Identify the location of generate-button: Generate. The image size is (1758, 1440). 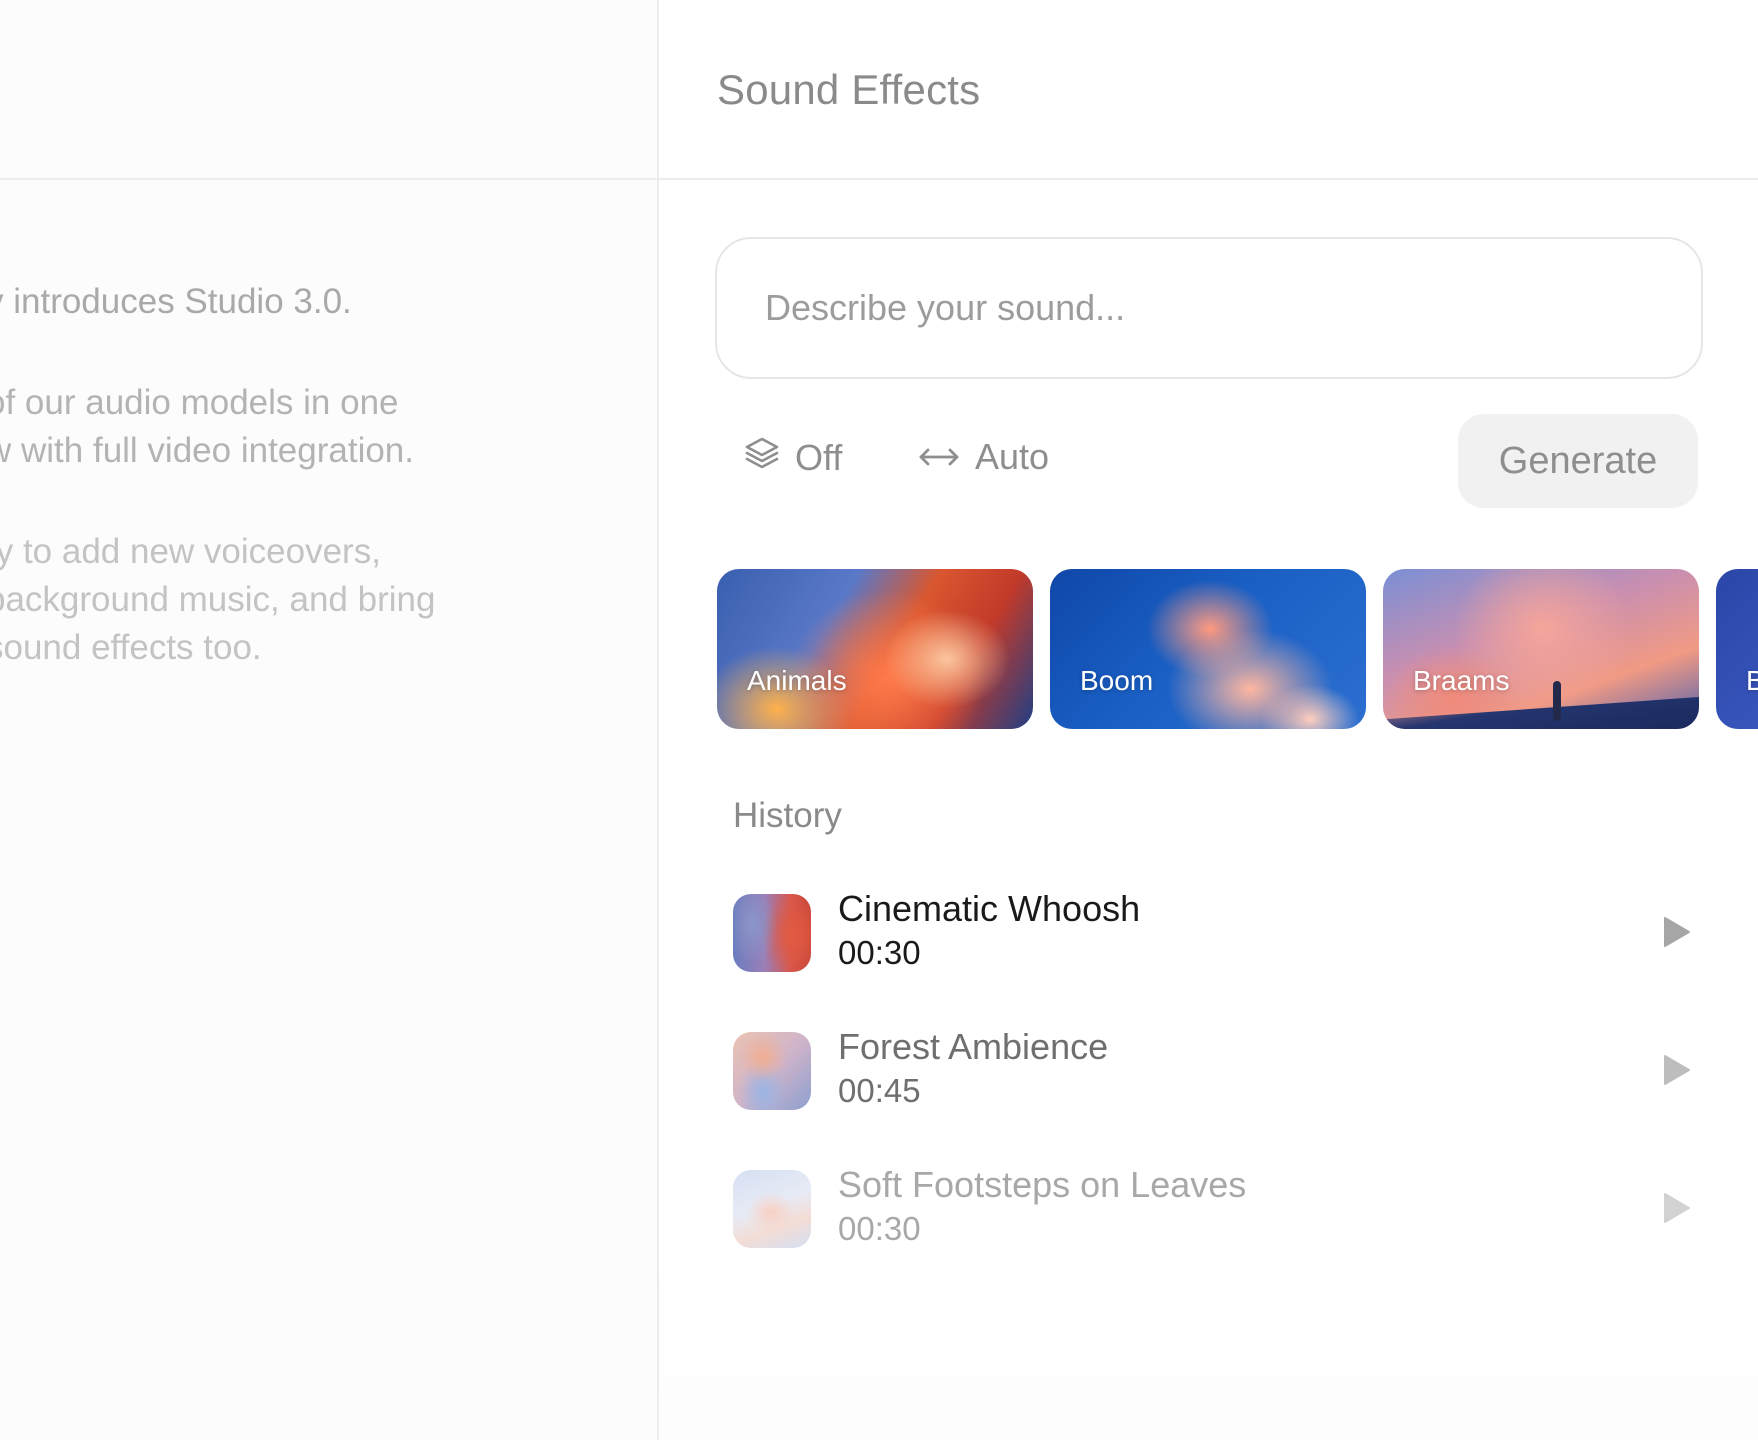
(1578, 461).